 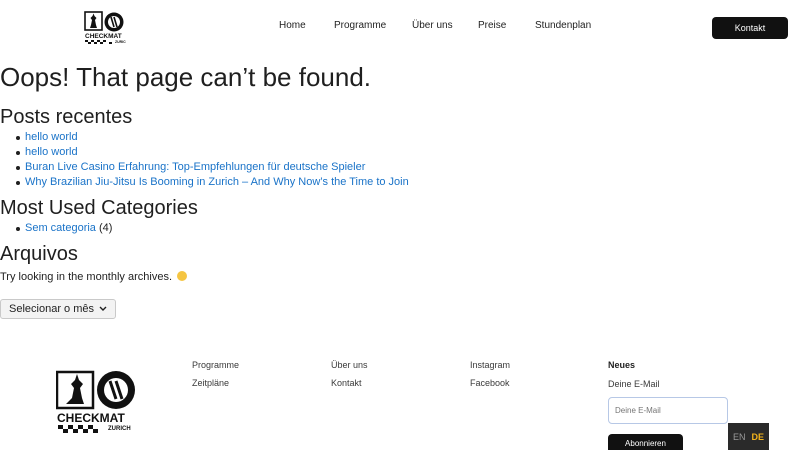 What do you see at coordinates (120, 42) in the screenshot?
I see `svg-text: ZURICH` at bounding box center [120, 42].